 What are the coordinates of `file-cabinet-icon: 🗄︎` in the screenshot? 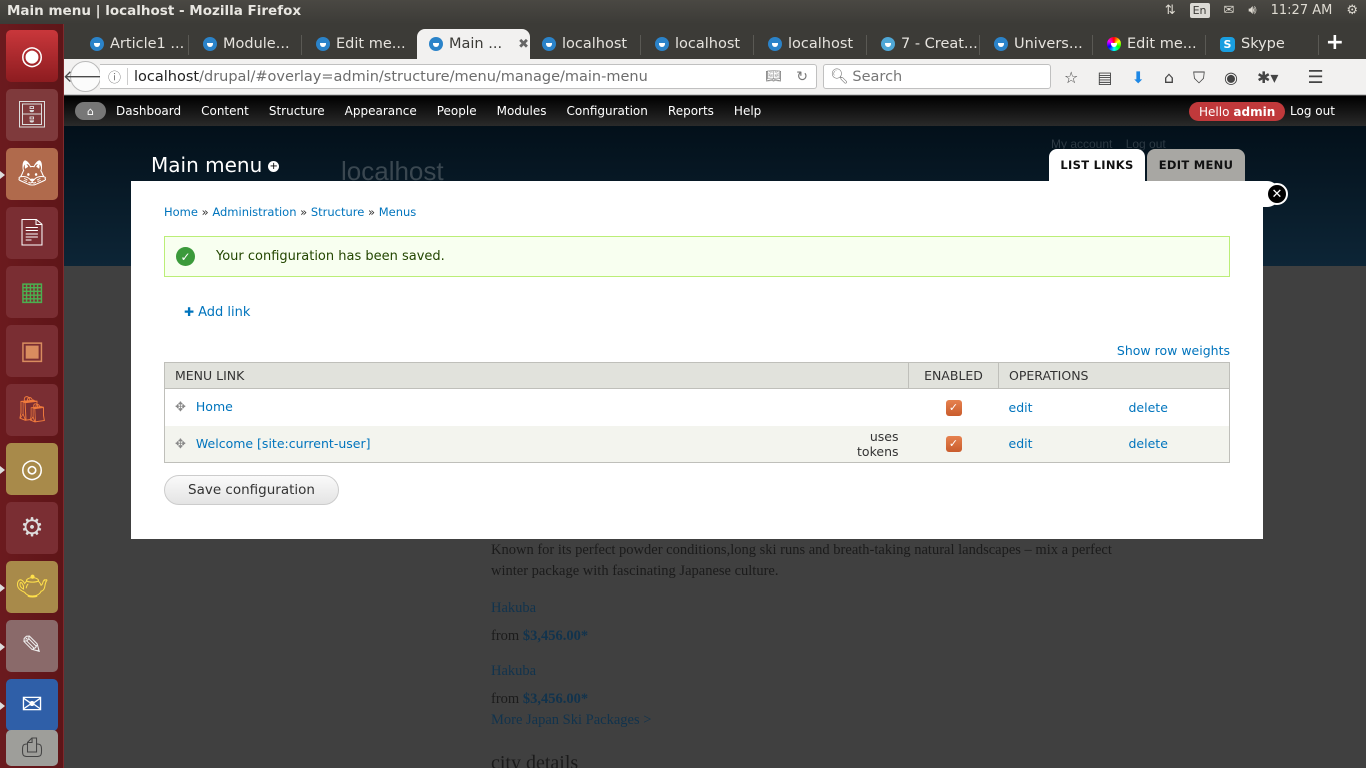 It's located at (32, 115).